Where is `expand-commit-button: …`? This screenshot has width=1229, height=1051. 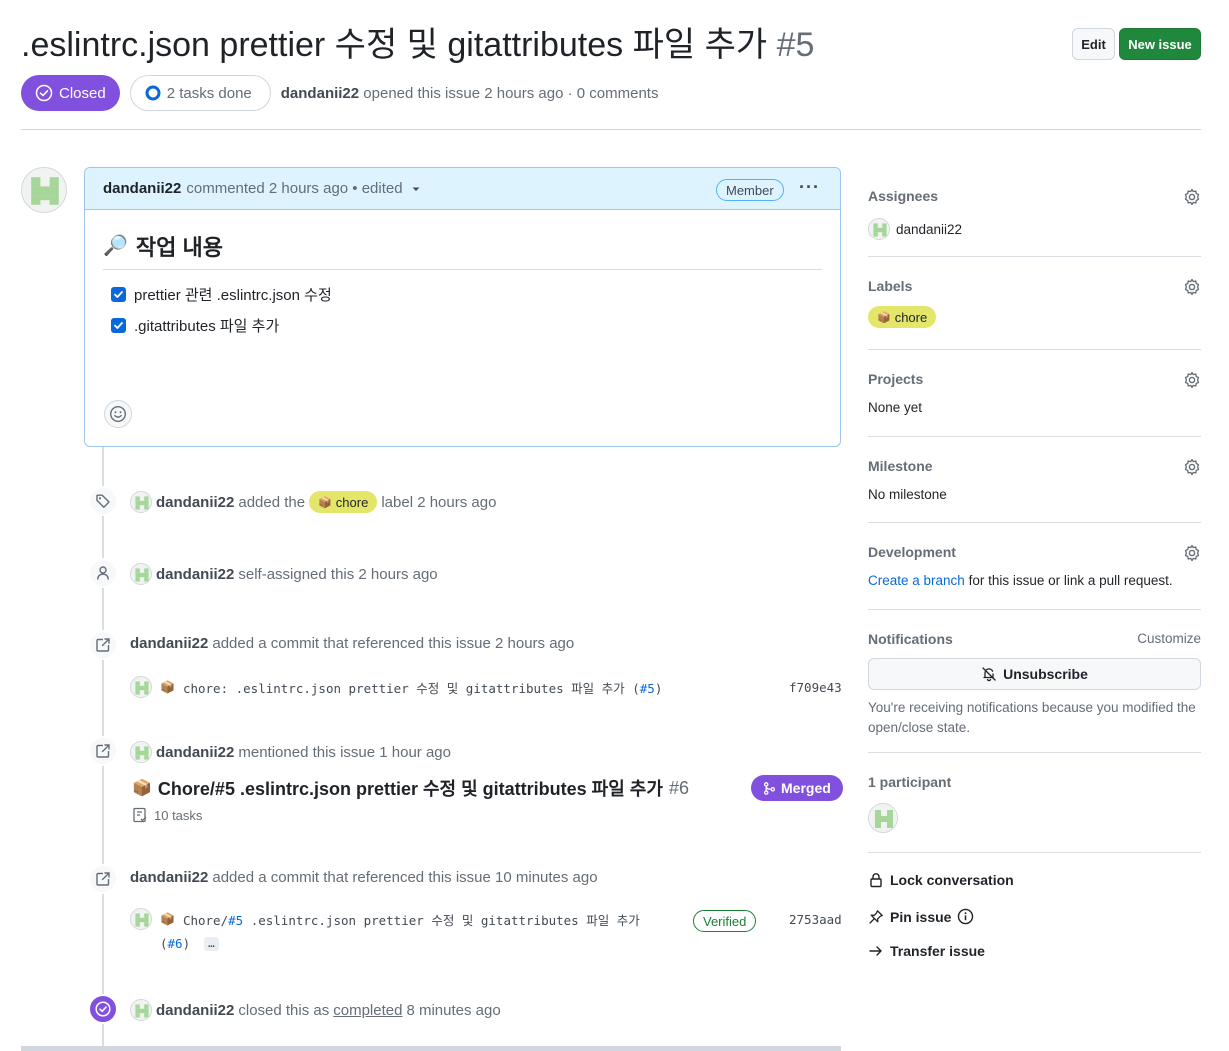 expand-commit-button: … is located at coordinates (211, 943).